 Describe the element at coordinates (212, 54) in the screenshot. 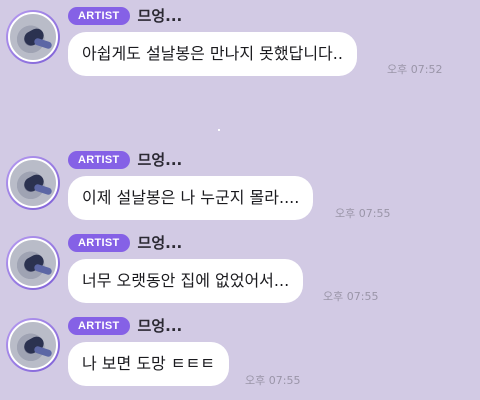

I see `message-bubble: 아쉽게도 설날봉은 만나지 못했답니다..` at that location.